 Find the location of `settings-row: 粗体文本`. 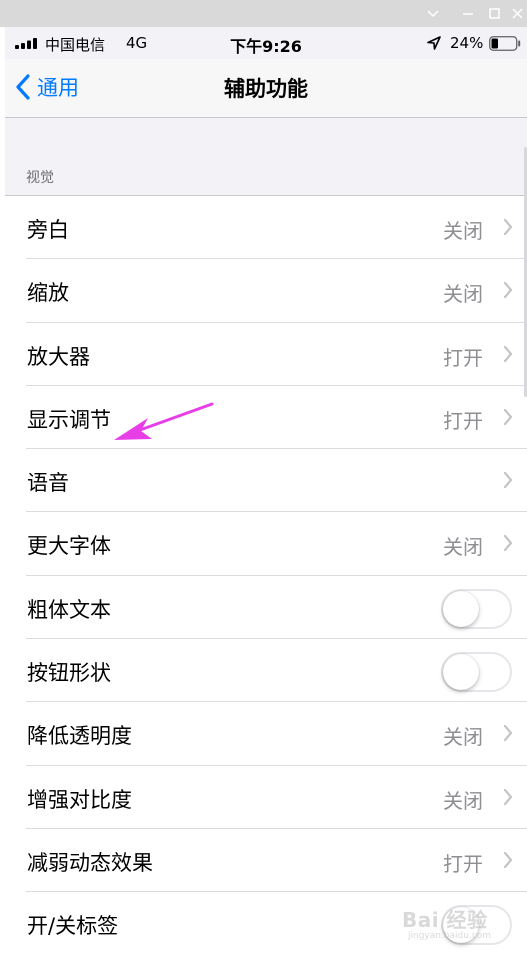

settings-row: 粗体文本 is located at coordinates (266, 607).